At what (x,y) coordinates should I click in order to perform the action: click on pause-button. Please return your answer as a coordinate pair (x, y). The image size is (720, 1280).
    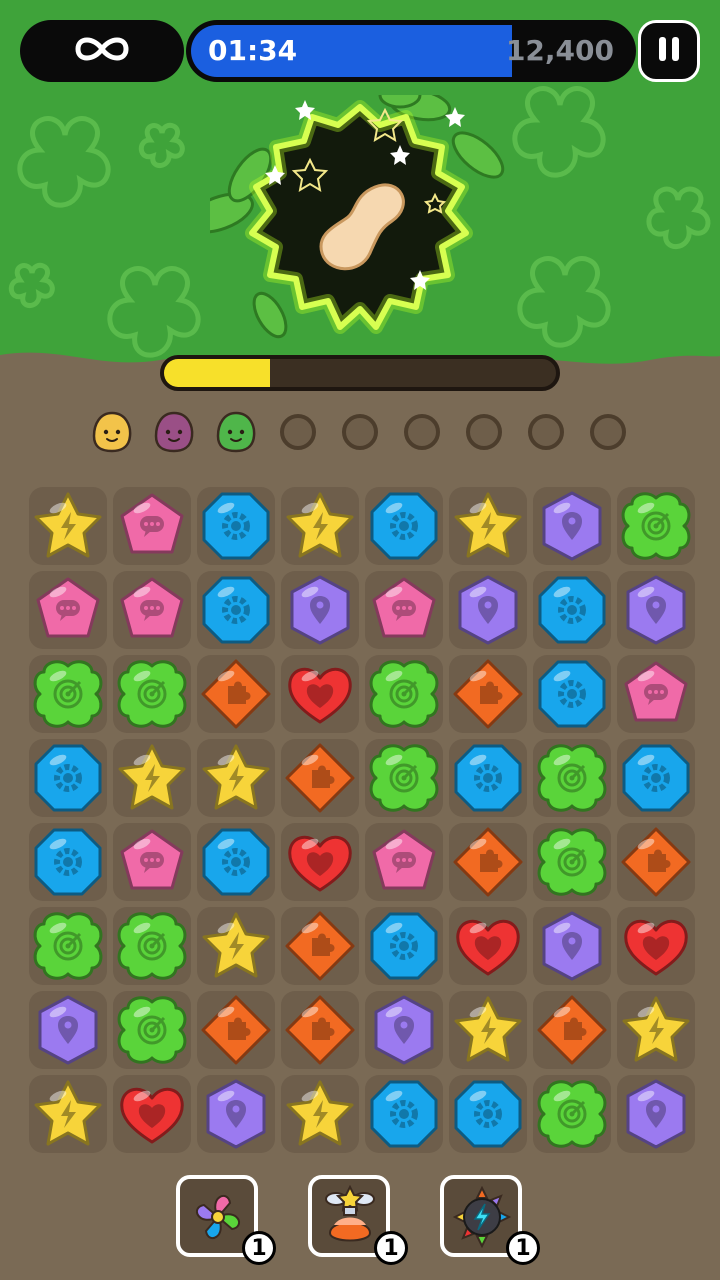
    Looking at the image, I should click on (669, 51).